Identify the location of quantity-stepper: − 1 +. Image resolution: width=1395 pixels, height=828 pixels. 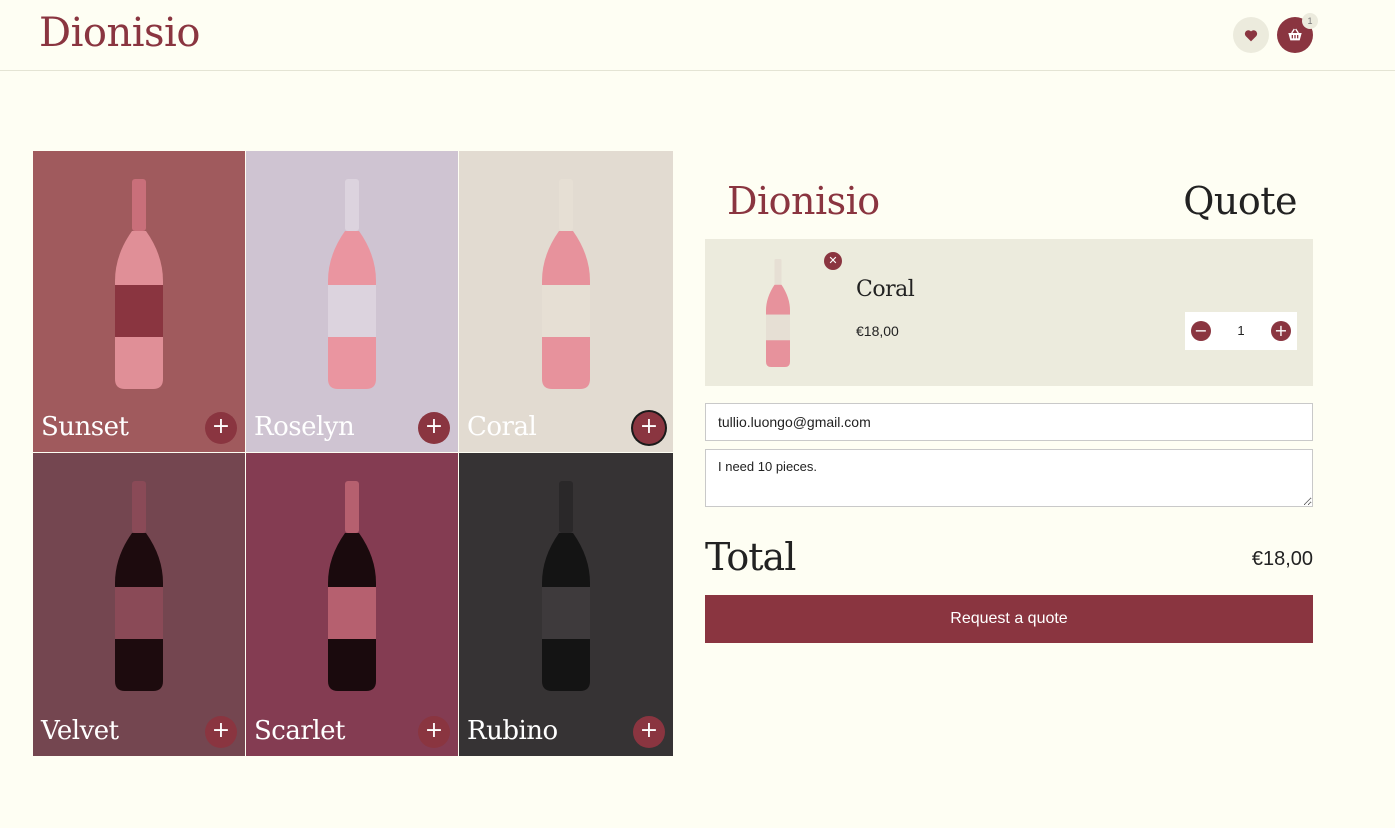
(1241, 331).